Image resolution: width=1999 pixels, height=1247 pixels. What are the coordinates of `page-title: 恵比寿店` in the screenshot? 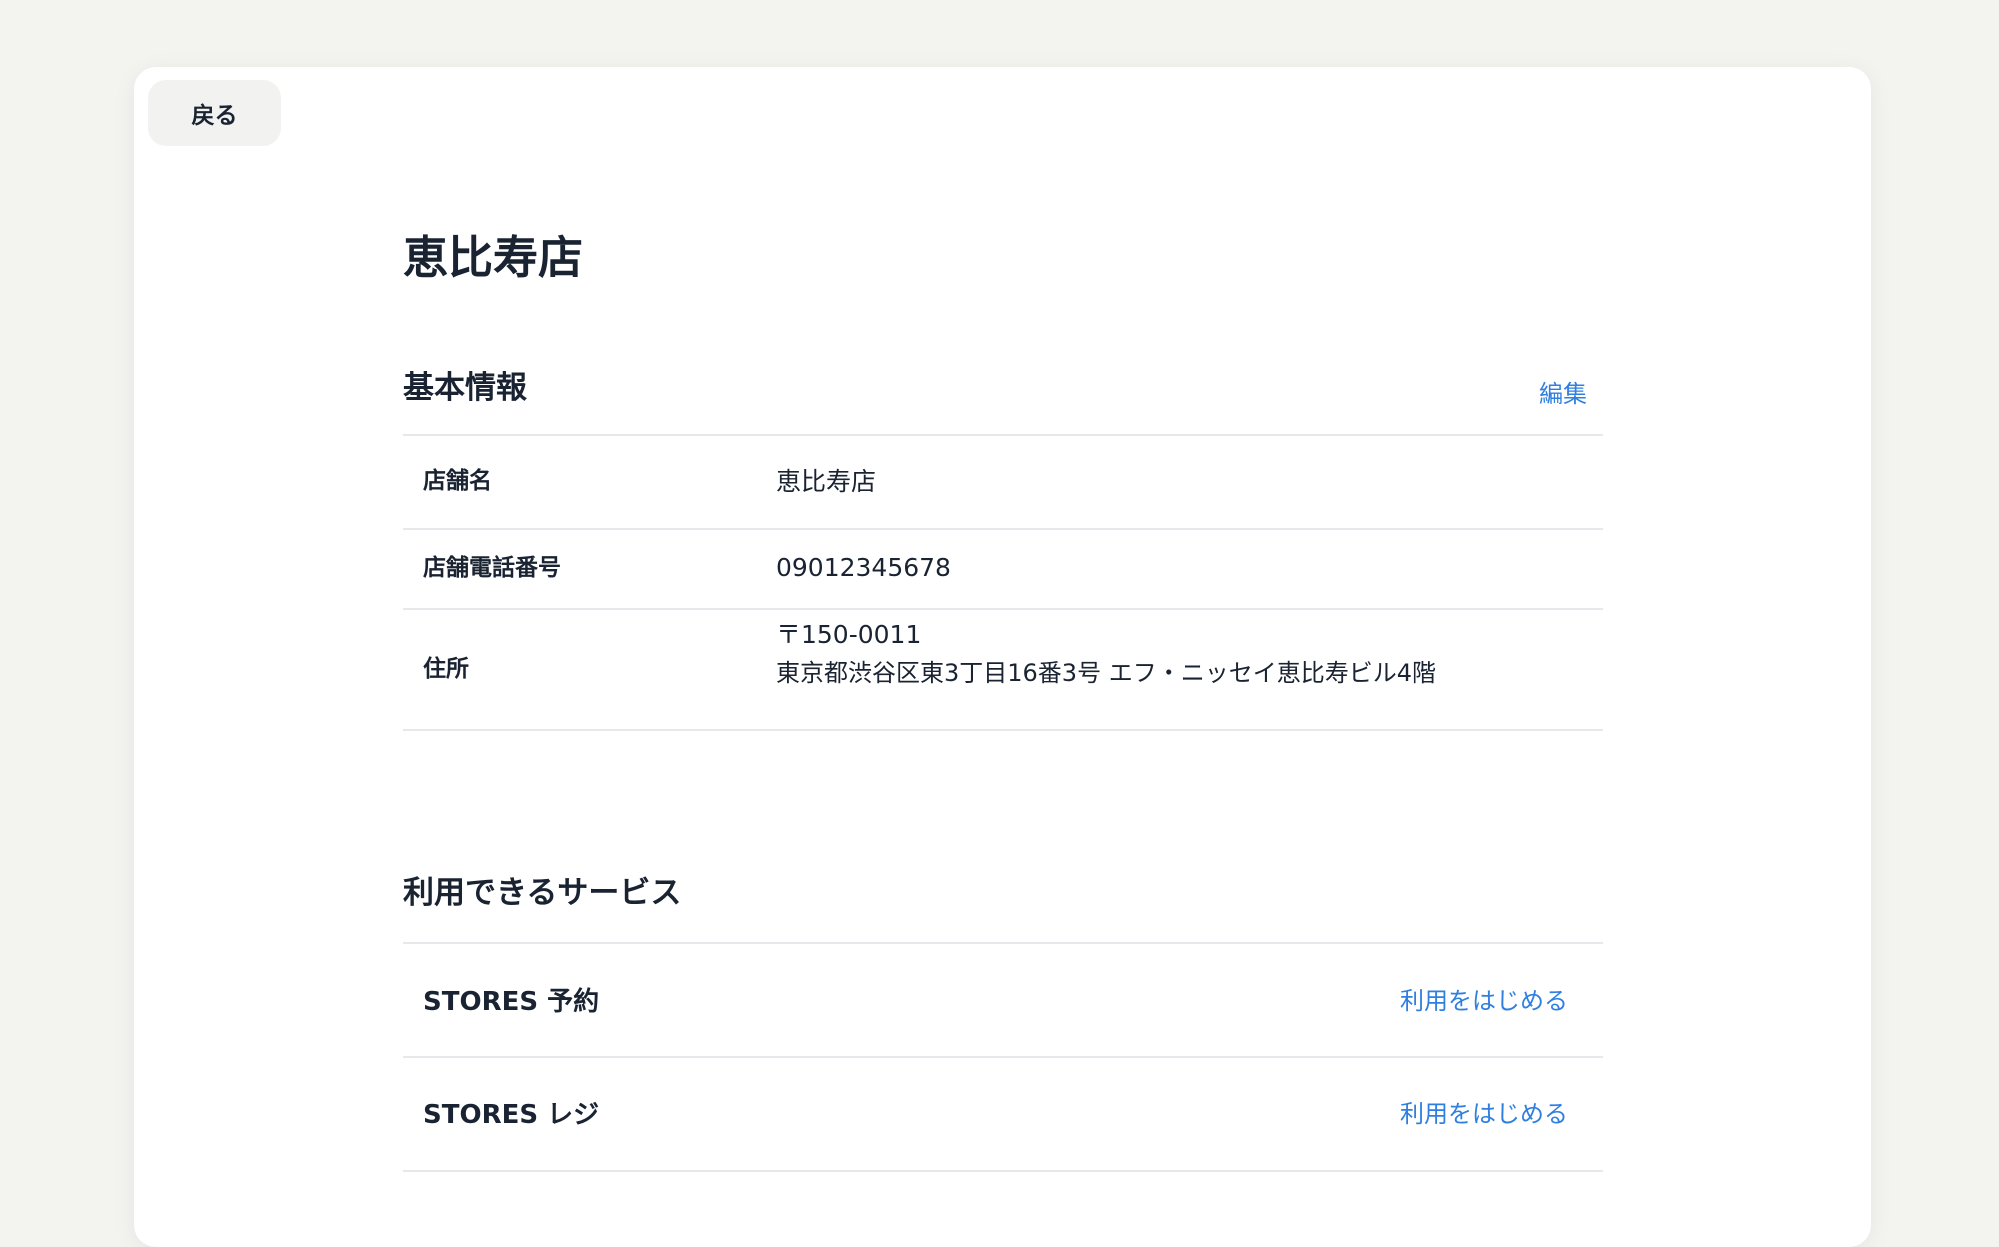 It's located at (493, 257).